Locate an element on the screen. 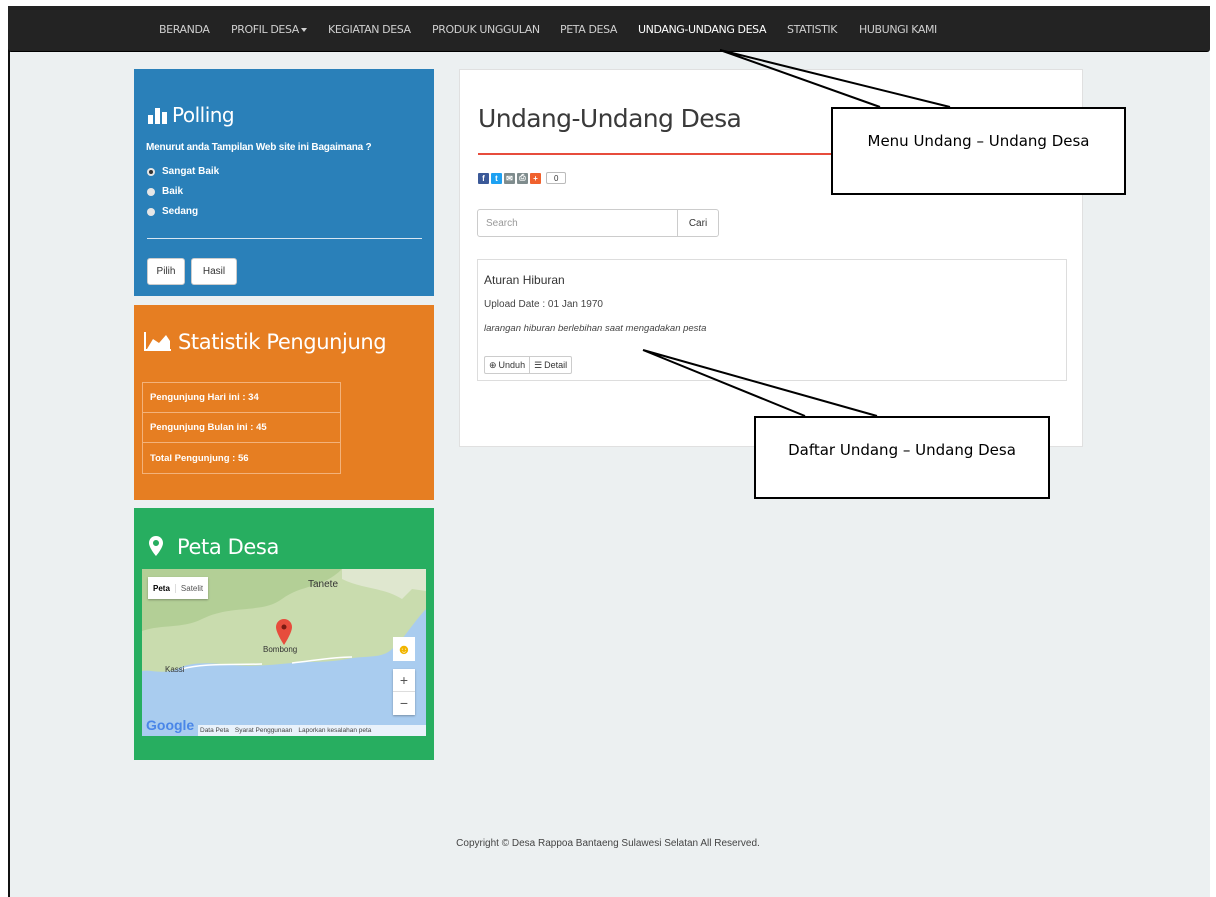 This screenshot has width=1216, height=897. map-pin-icon is located at coordinates (284, 632).